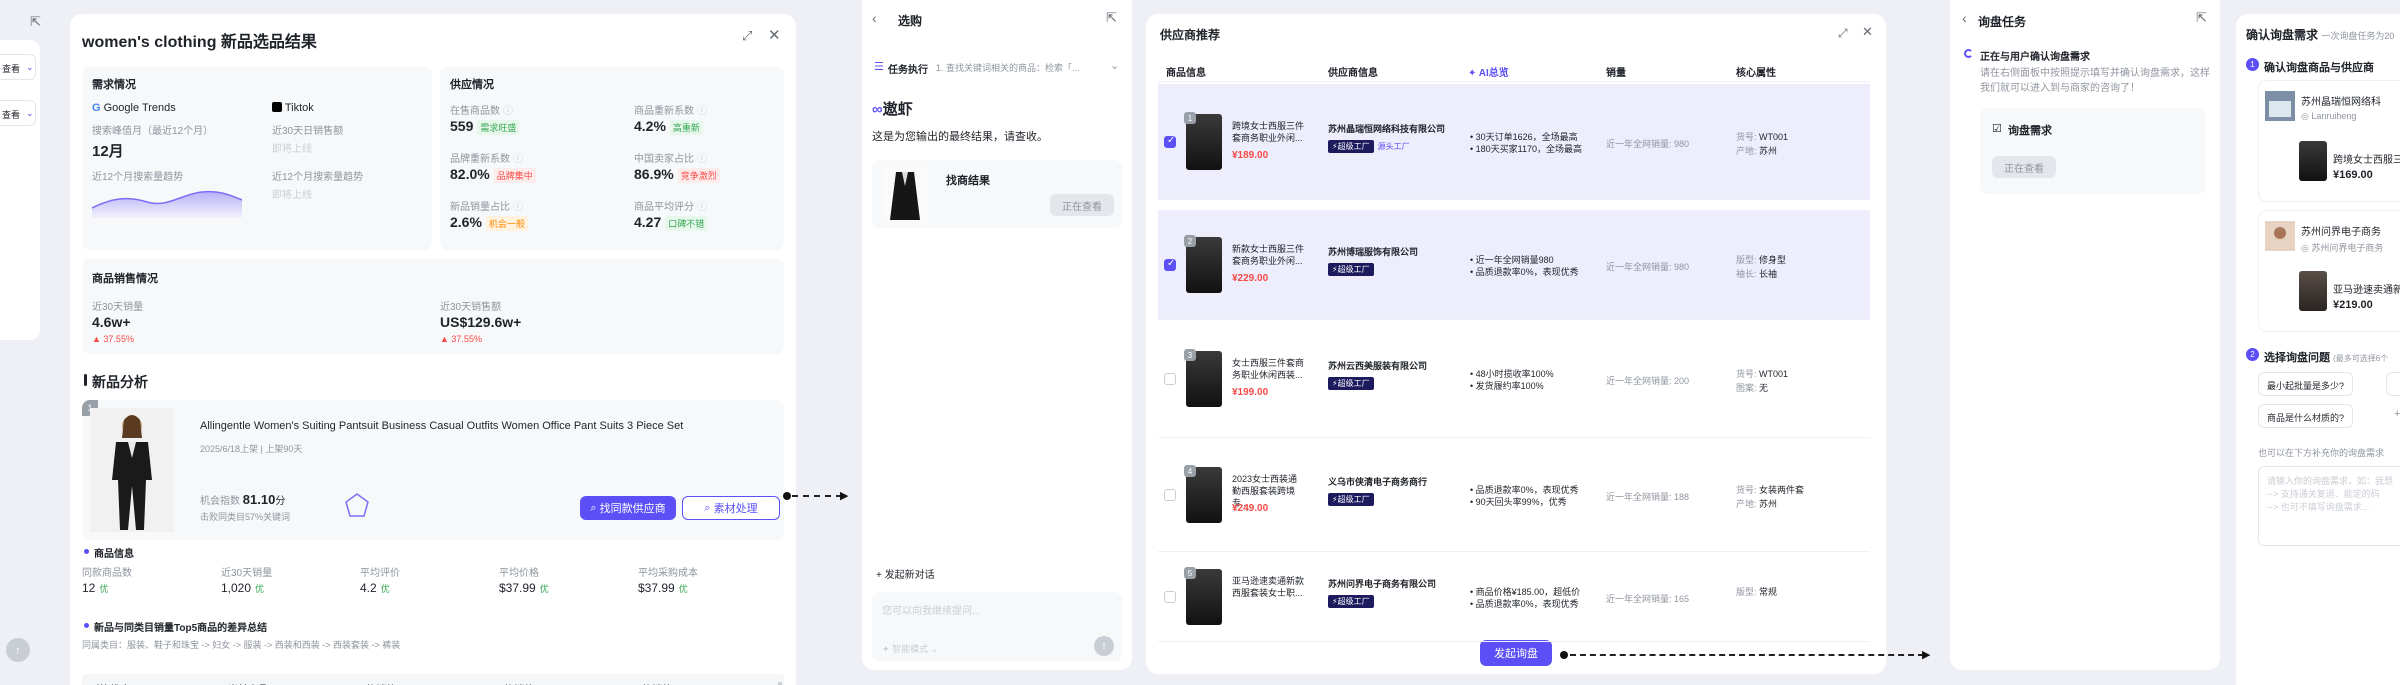  Describe the element at coordinates (910, 648) in the screenshot. I see `mode-selector: ✦ 智能模式 ⌄` at that location.